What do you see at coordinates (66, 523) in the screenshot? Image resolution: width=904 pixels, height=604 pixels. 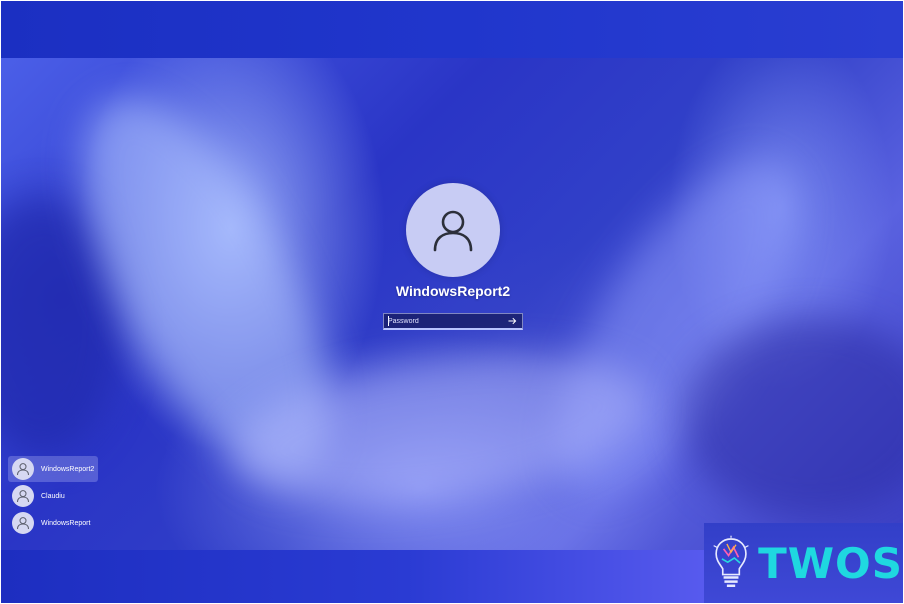 I see `user-item-label: WindowsReport` at bounding box center [66, 523].